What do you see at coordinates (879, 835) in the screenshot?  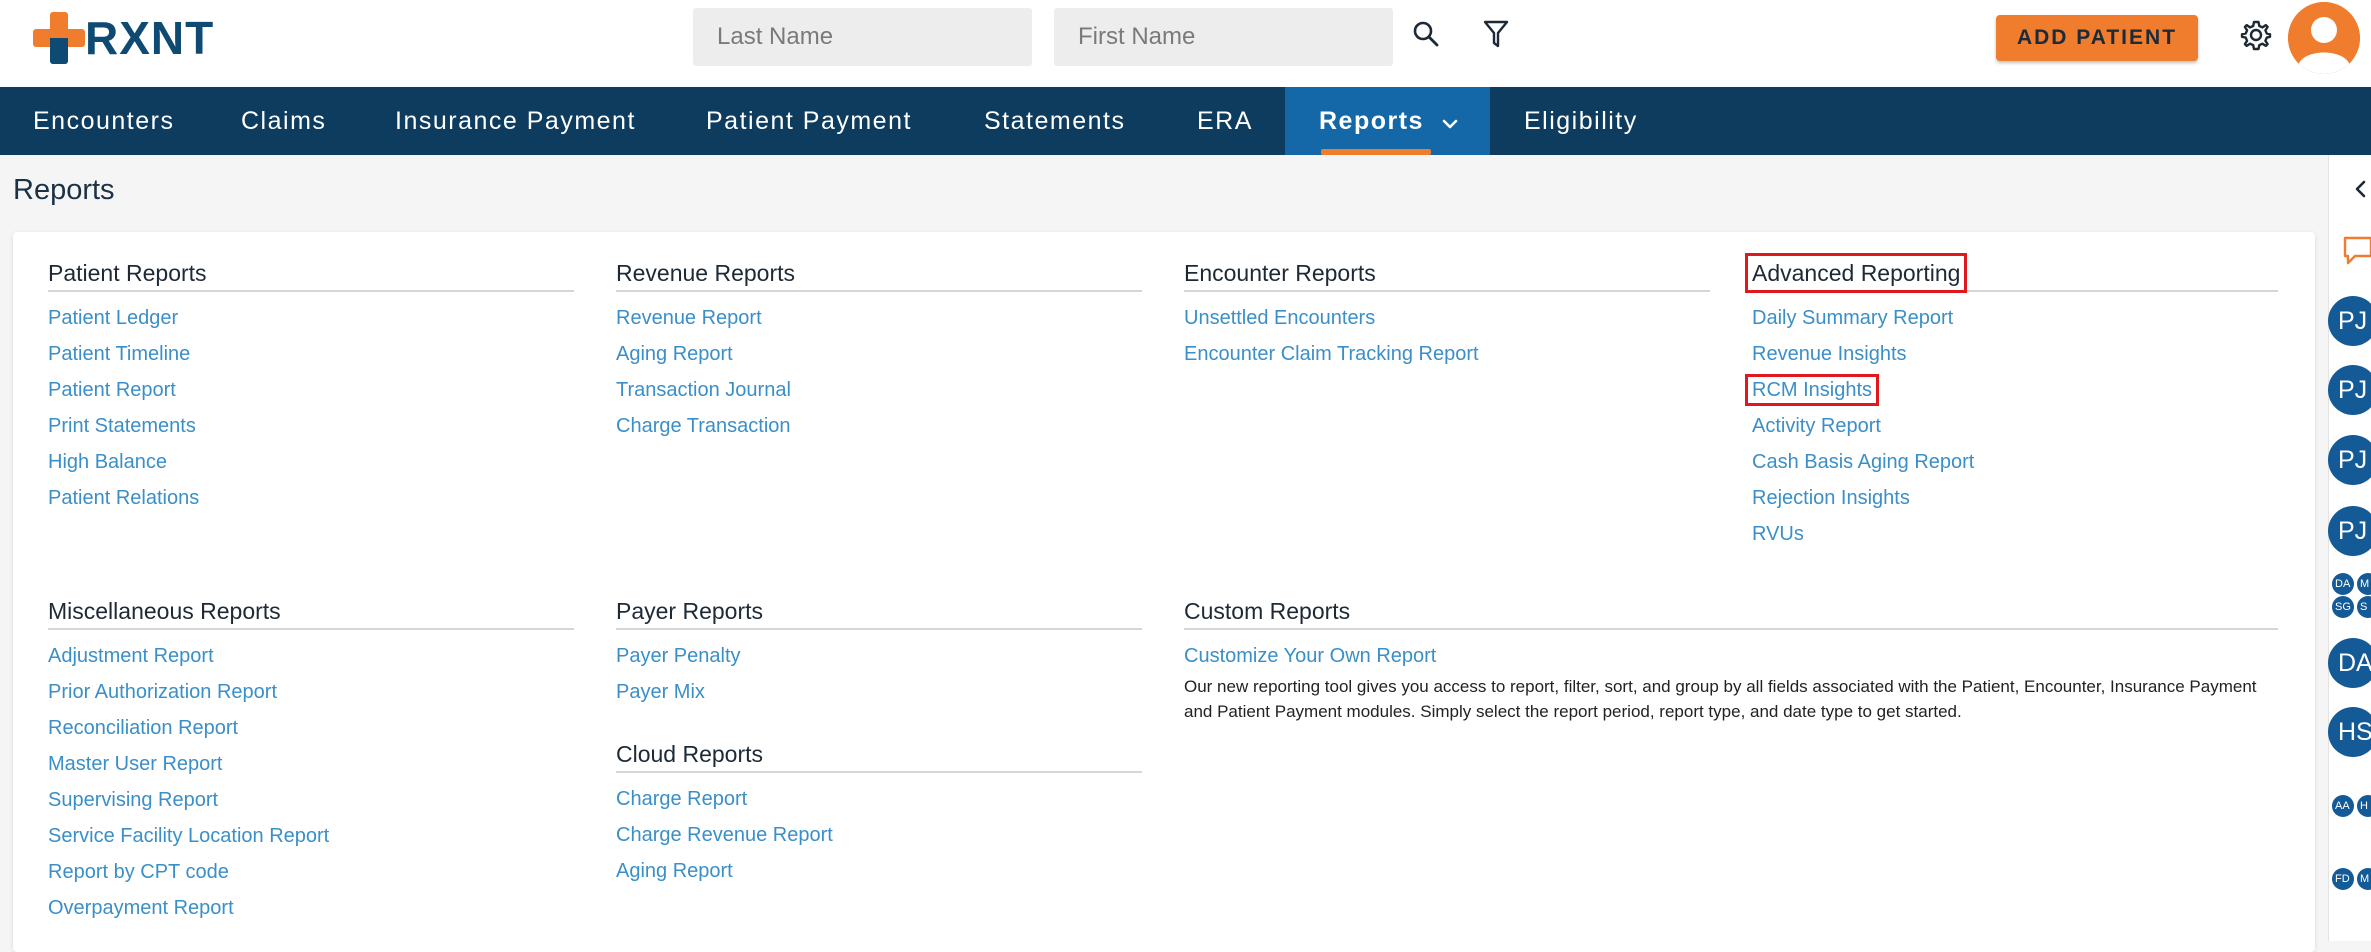 I see `report-link-charge-revenue: Charge Revenue Report` at bounding box center [879, 835].